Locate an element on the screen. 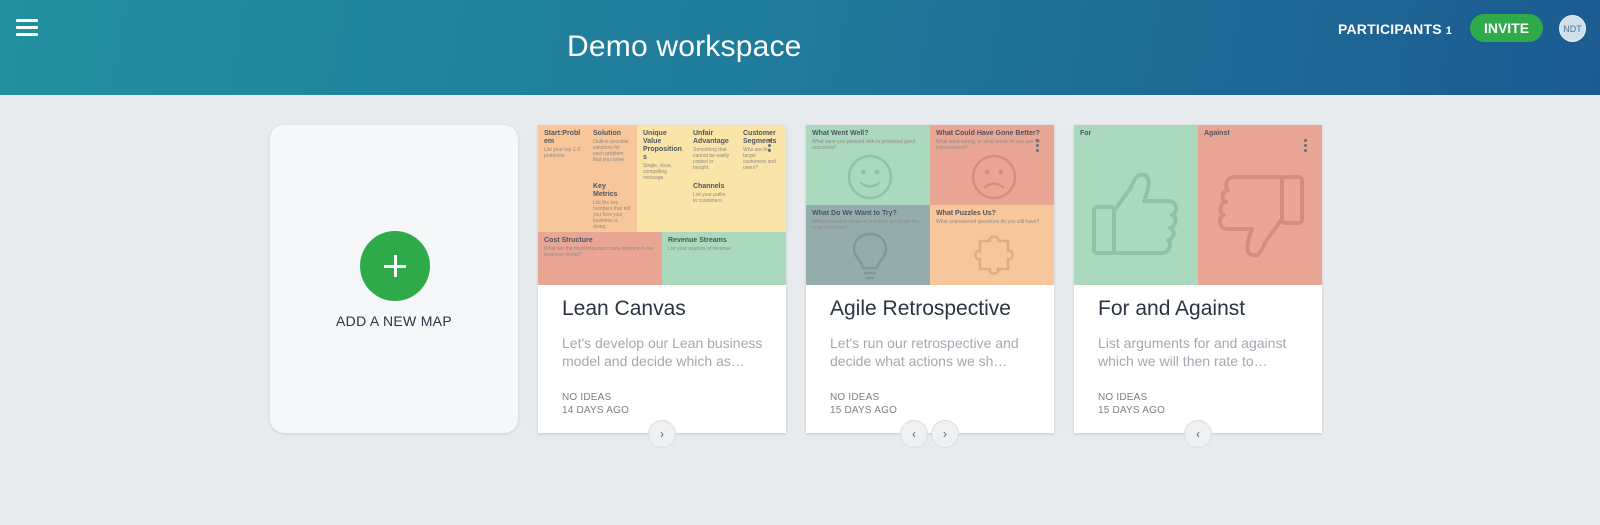 The width and height of the screenshot is (1600, 525). map-title: Agile Retrospective is located at coordinates (920, 308).